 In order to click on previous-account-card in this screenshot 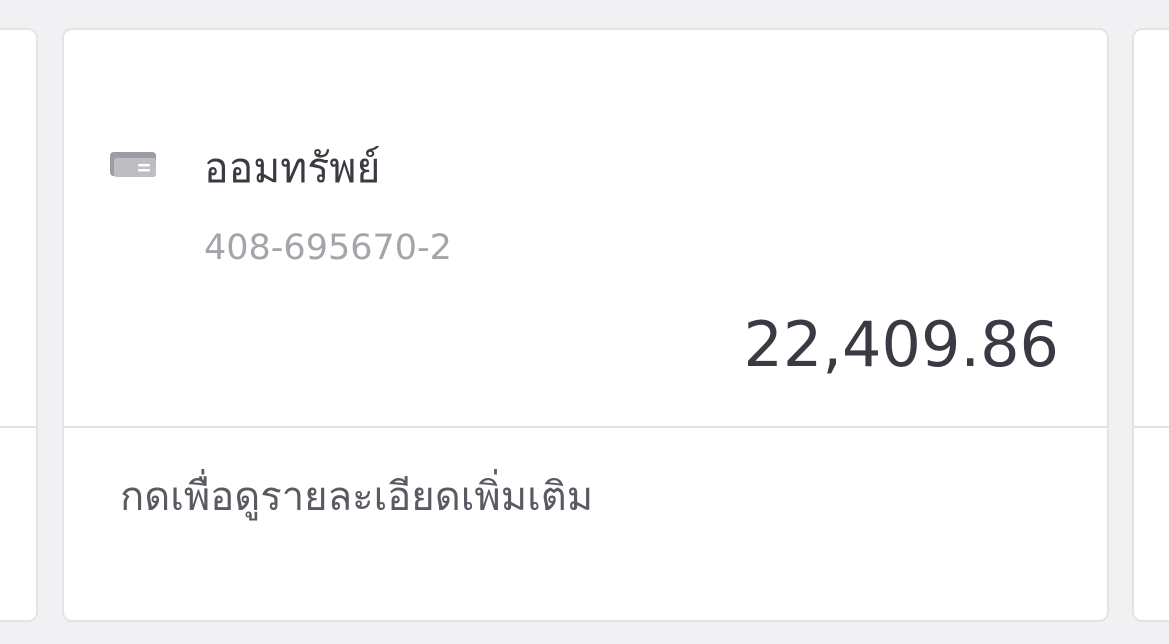, I will do `click(19, 325)`.